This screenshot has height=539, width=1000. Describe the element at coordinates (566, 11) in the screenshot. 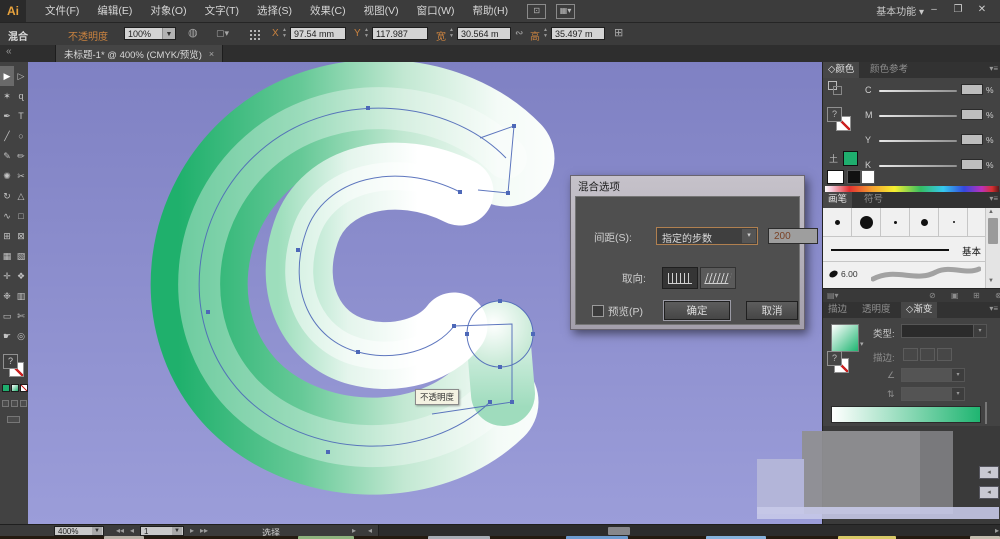

I see `arrange-documents-icon: ▦▾` at that location.